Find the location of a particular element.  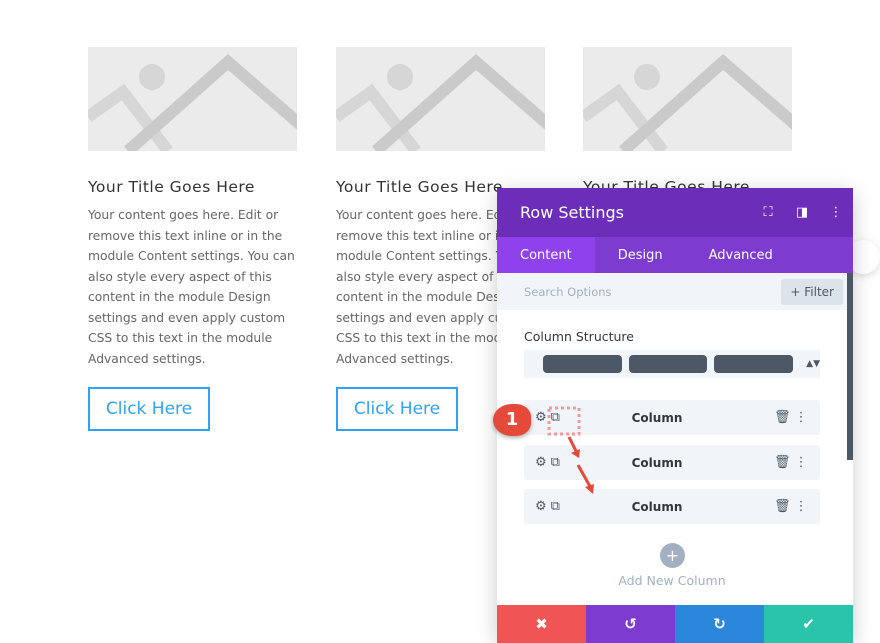

column-structure-select: ▲▼ is located at coordinates (672, 364).